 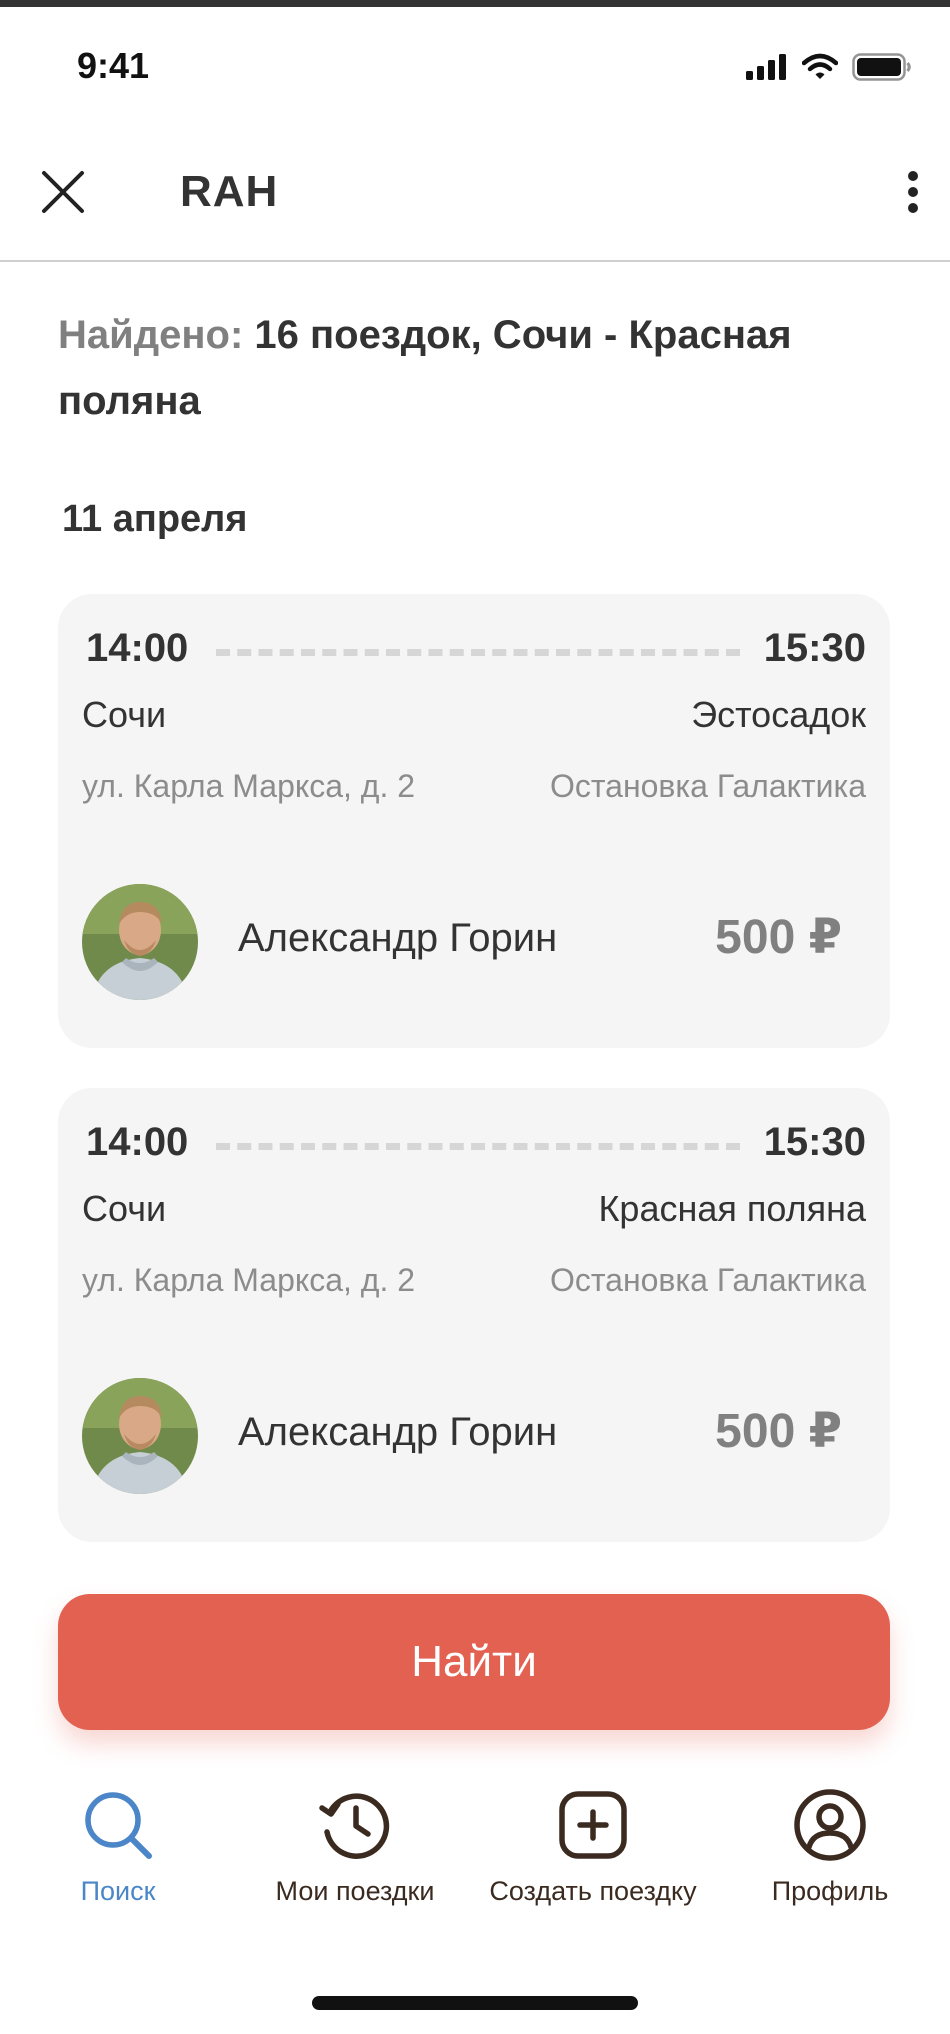 I want to click on status-time: 9:41, so click(x=113, y=65).